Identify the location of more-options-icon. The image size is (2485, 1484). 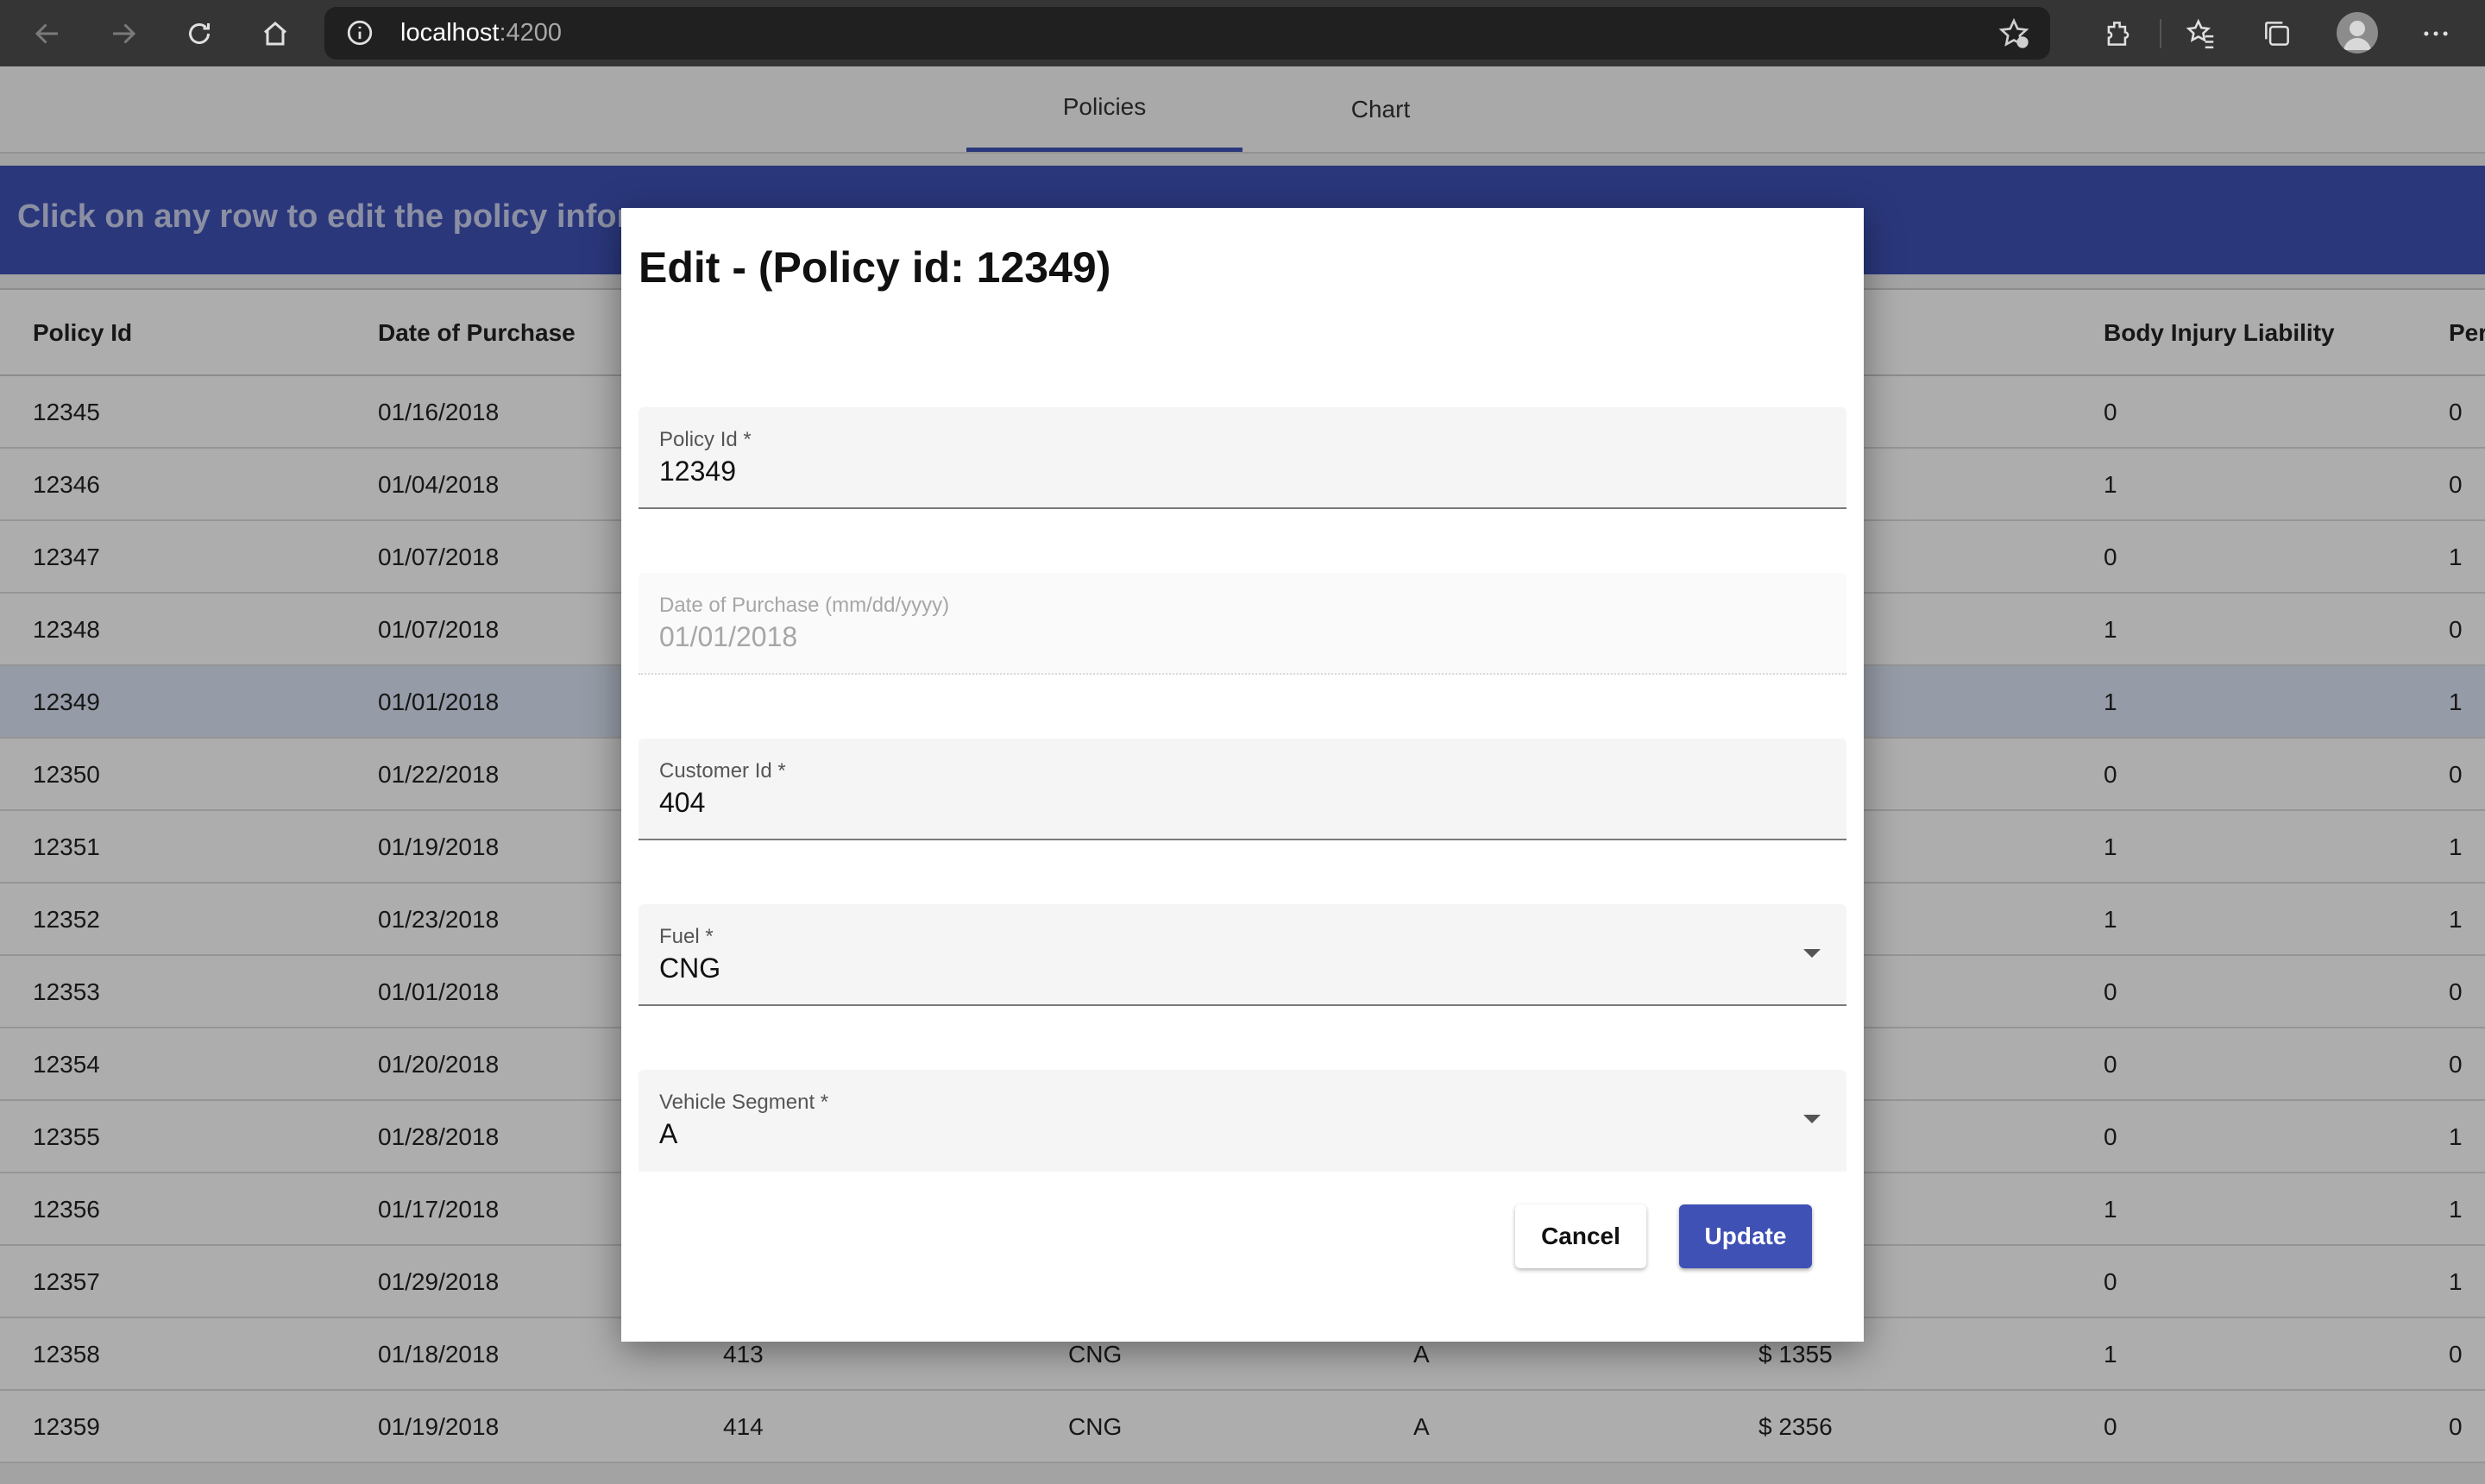
(2435, 33).